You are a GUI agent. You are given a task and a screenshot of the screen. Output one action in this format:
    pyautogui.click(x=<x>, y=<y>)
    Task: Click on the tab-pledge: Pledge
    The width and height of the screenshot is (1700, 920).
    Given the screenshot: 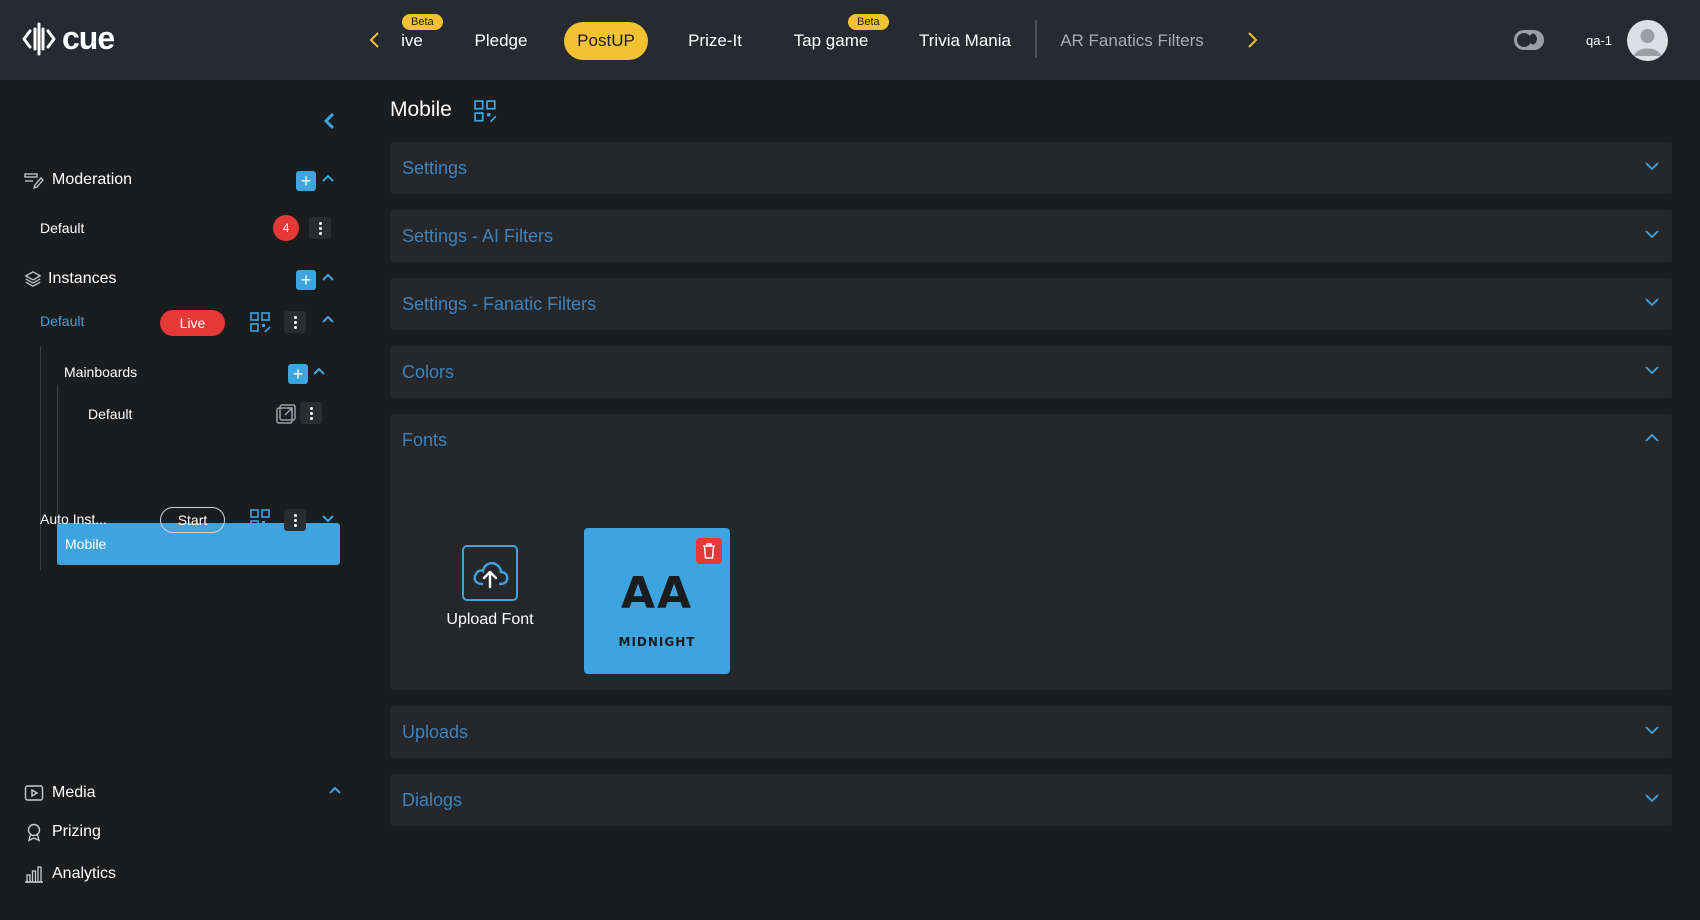 What is the action you would take?
    pyautogui.click(x=501, y=41)
    